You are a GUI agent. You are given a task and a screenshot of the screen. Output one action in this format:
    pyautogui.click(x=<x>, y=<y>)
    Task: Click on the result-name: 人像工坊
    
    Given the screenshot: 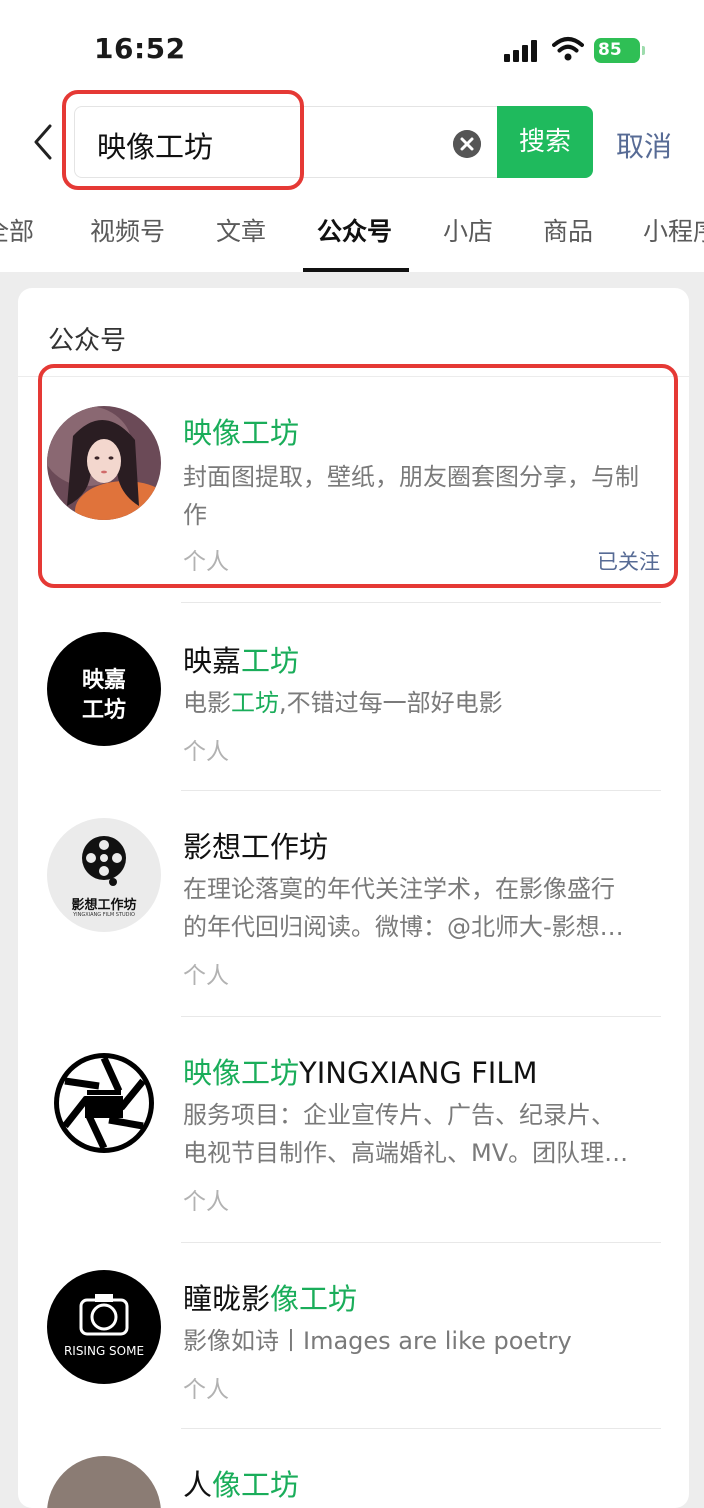 What is the action you would take?
    pyautogui.click(x=241, y=1485)
    